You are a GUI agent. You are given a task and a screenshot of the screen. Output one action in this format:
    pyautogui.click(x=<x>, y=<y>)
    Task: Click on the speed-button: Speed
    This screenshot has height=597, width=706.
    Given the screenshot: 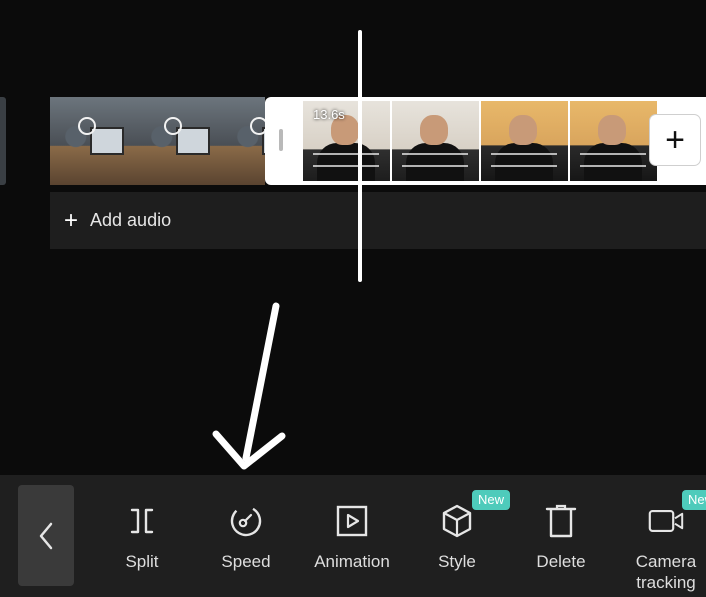 What is the action you would take?
    pyautogui.click(x=246, y=536)
    